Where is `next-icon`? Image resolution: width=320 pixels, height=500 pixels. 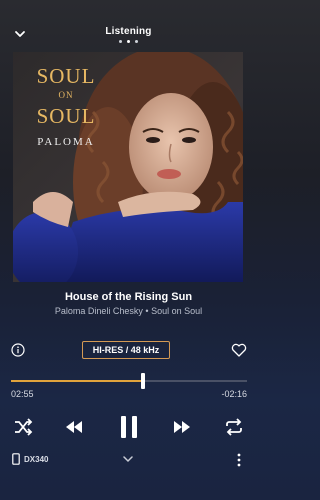
next-icon is located at coordinates (182, 427).